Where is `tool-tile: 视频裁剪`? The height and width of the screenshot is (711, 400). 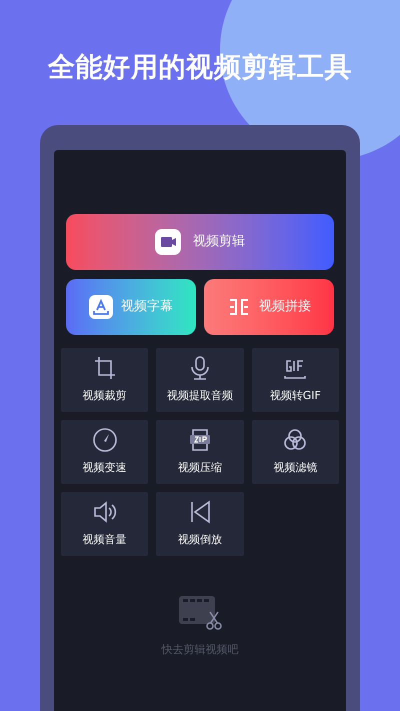 tool-tile: 视频裁剪 is located at coordinates (104, 380).